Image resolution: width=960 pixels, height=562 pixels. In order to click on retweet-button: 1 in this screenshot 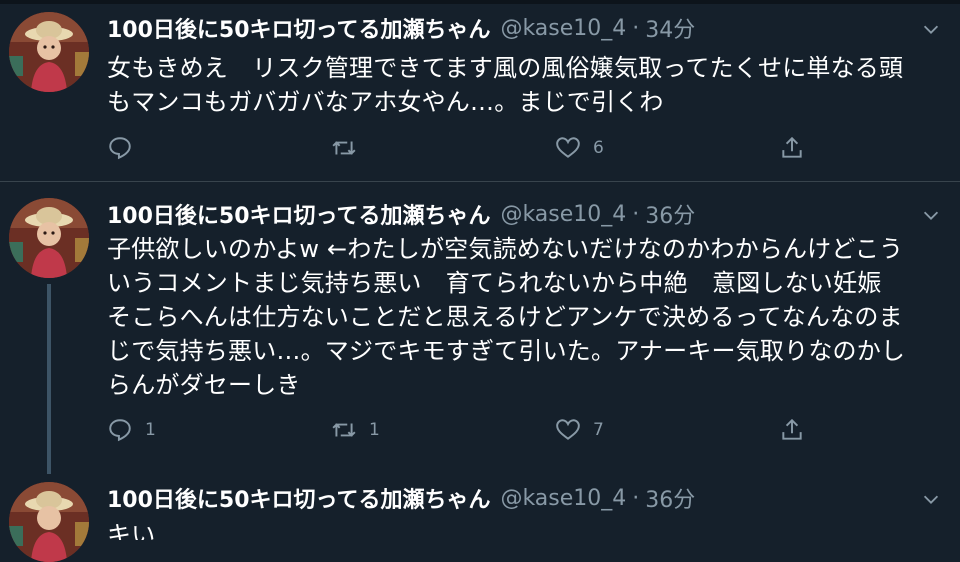, I will do `click(355, 430)`.